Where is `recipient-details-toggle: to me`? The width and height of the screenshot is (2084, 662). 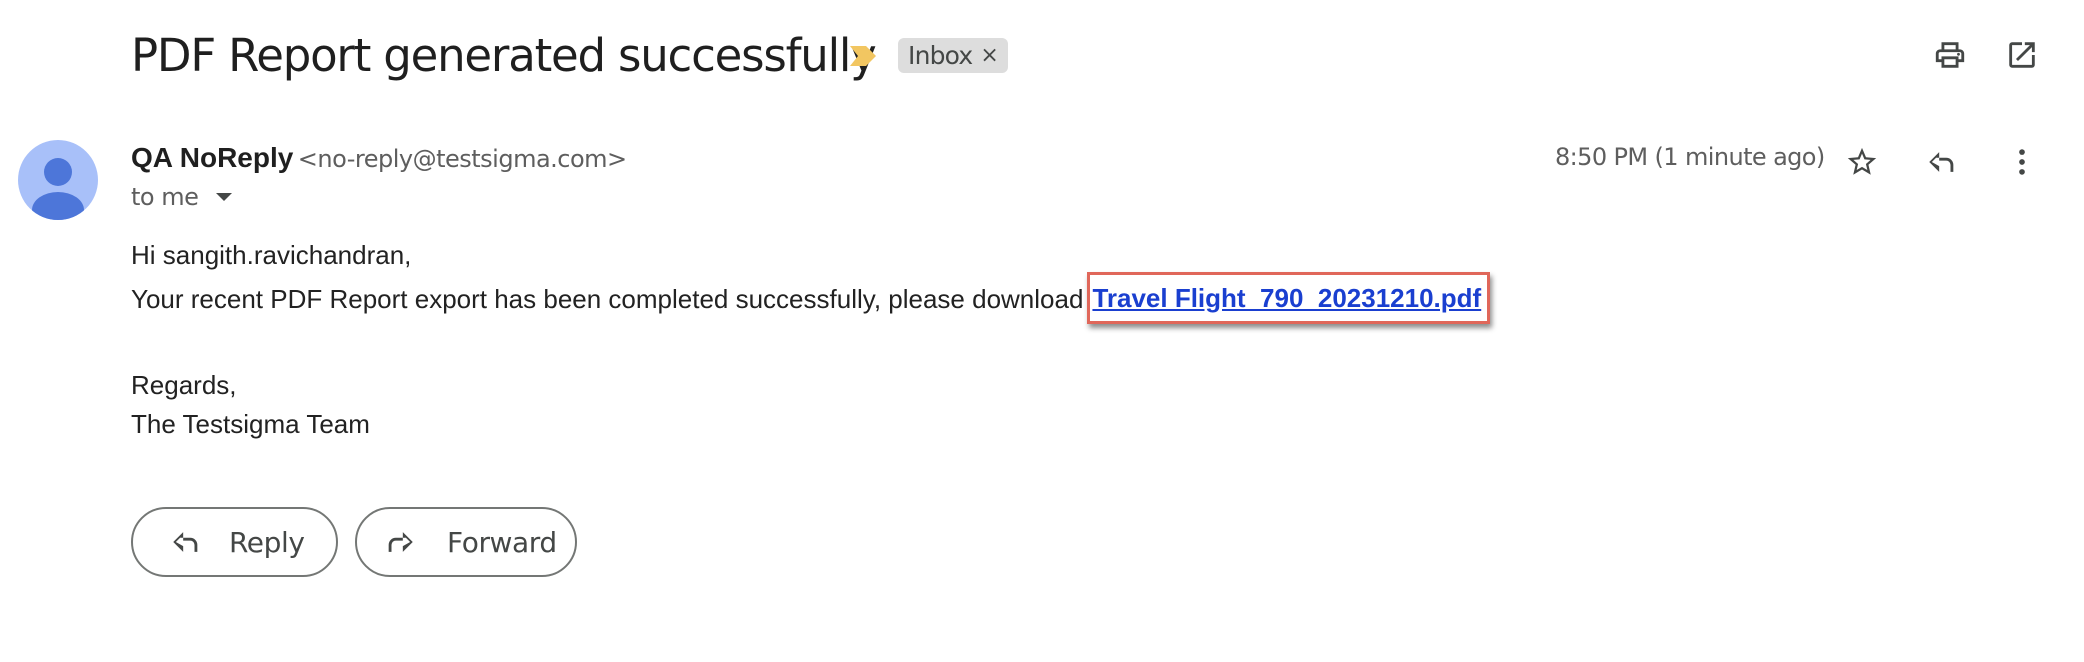 recipient-details-toggle: to me is located at coordinates (182, 197).